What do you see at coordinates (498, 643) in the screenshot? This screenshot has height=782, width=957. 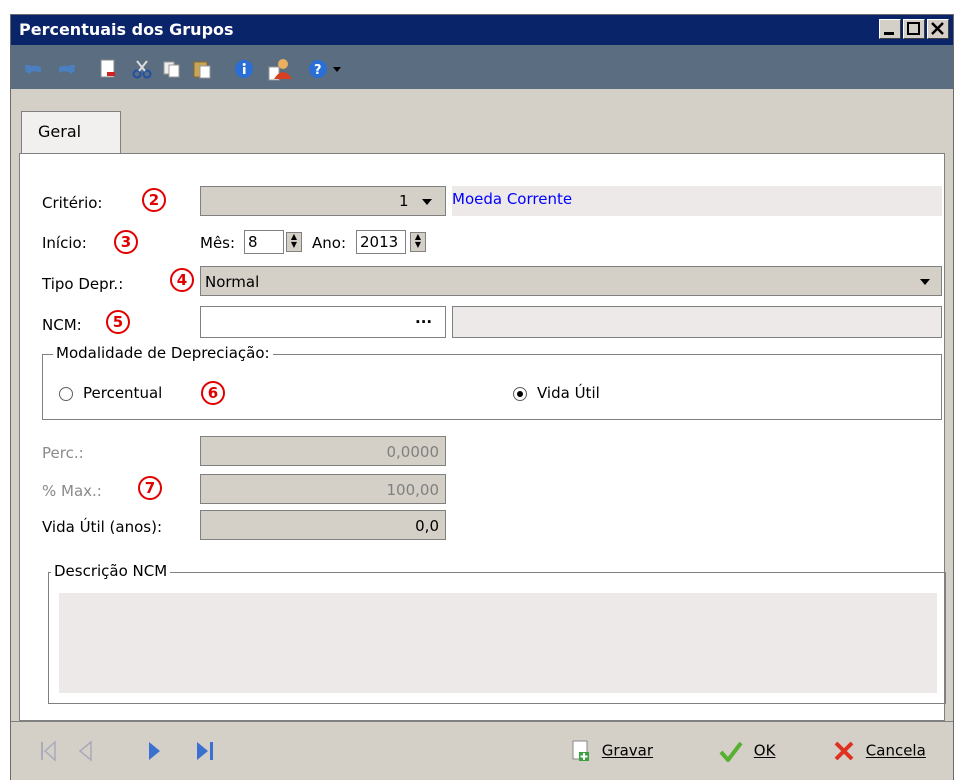 I see `descricao-ncm-text` at bounding box center [498, 643].